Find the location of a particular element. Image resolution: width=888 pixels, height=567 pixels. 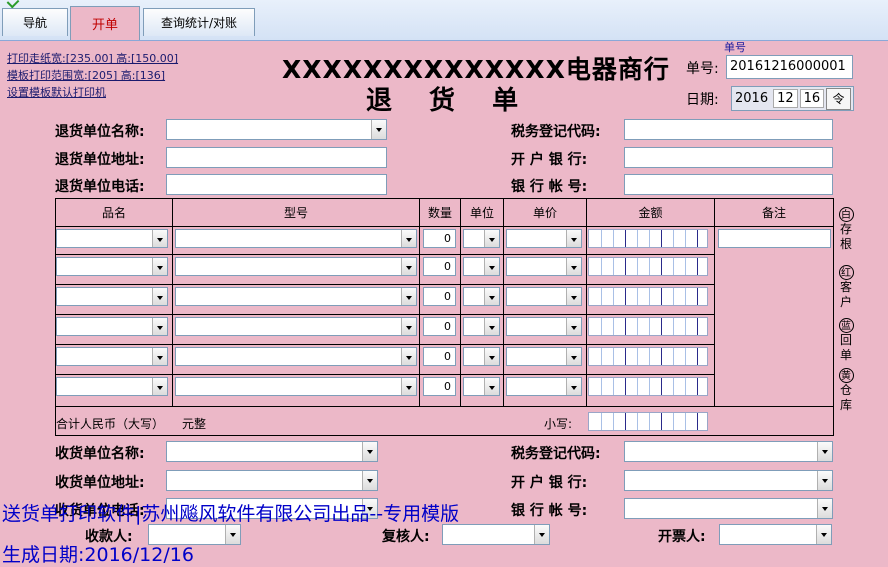

copy-label-text: 单 is located at coordinates (845, 355).